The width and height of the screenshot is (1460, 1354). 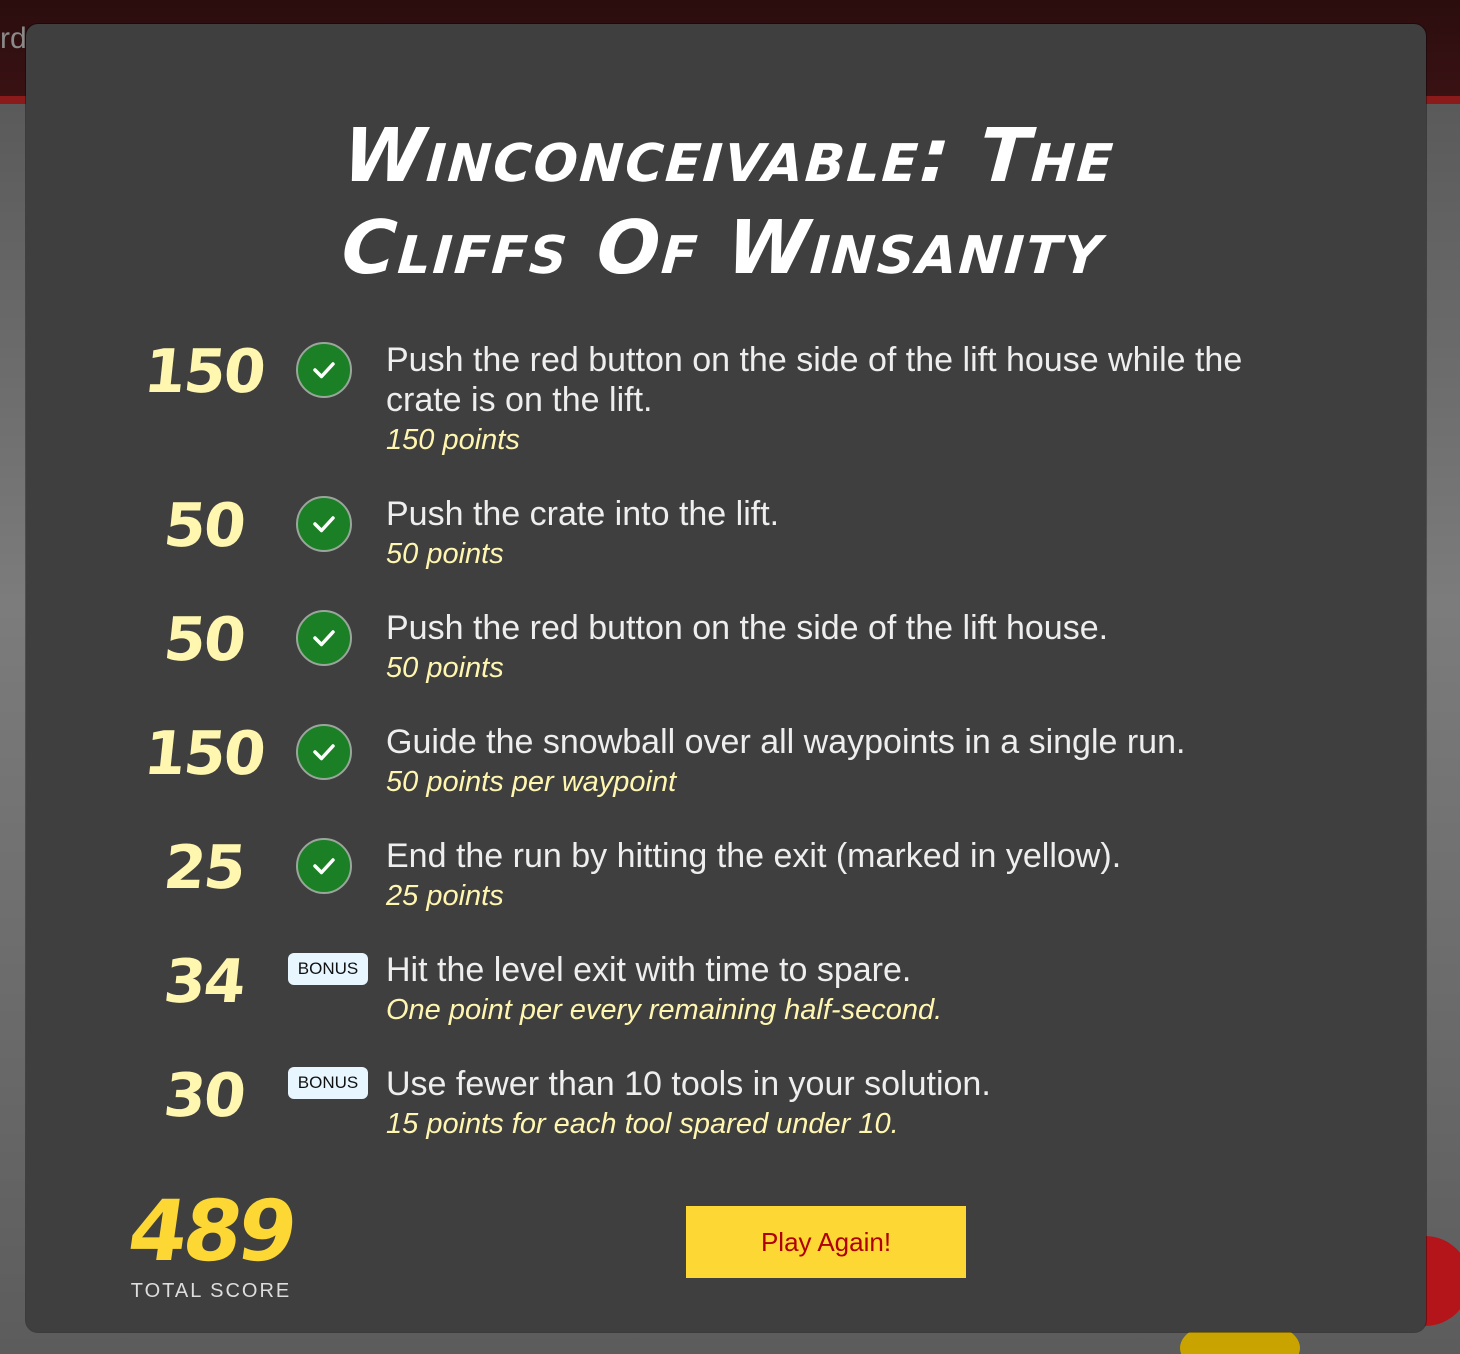 What do you see at coordinates (204, 982) in the screenshot?
I see `goal-score: 34` at bounding box center [204, 982].